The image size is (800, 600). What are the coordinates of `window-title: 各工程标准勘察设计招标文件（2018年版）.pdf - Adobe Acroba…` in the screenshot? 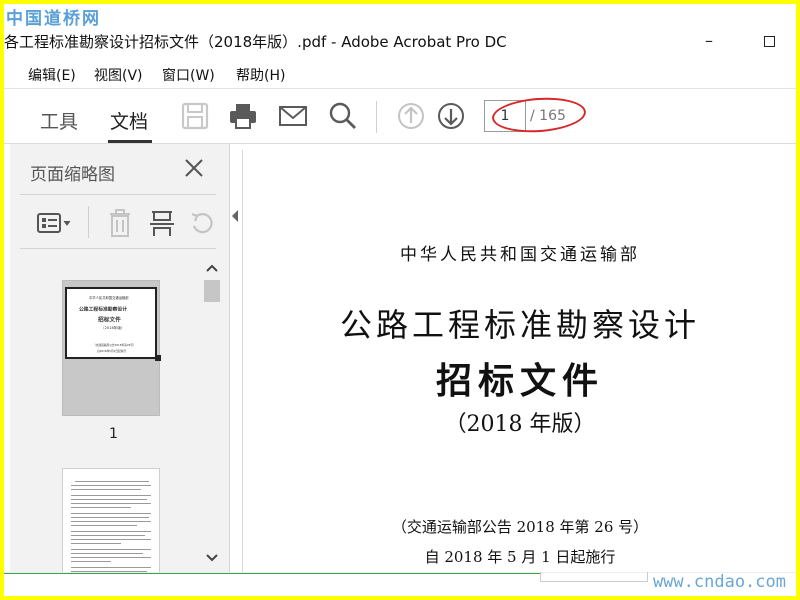 It's located at (255, 42).